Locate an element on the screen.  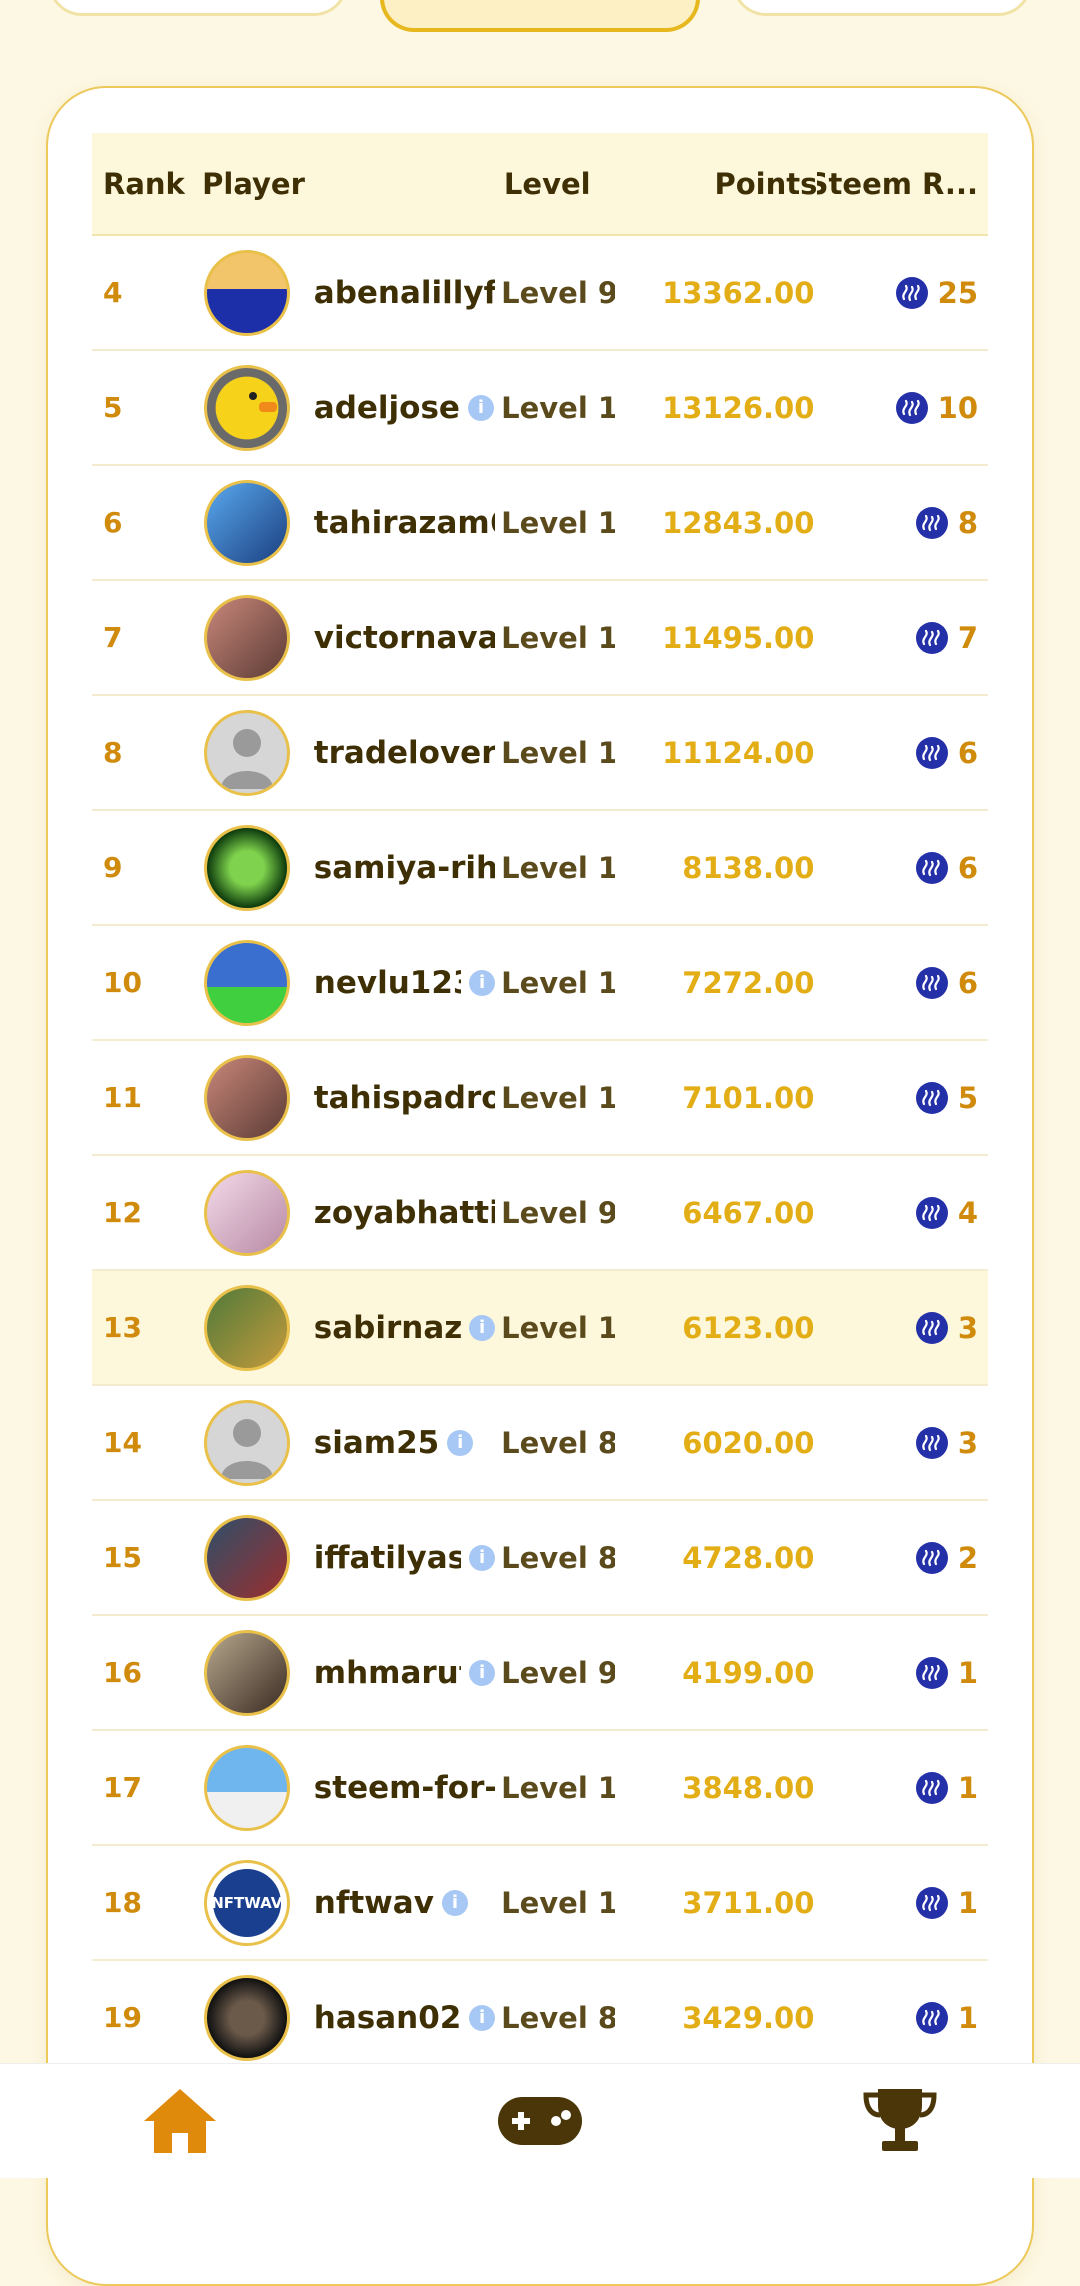
table-row: 12 zoyabhatti Level 9 6467.00 4 is located at coordinates (540, 1213).